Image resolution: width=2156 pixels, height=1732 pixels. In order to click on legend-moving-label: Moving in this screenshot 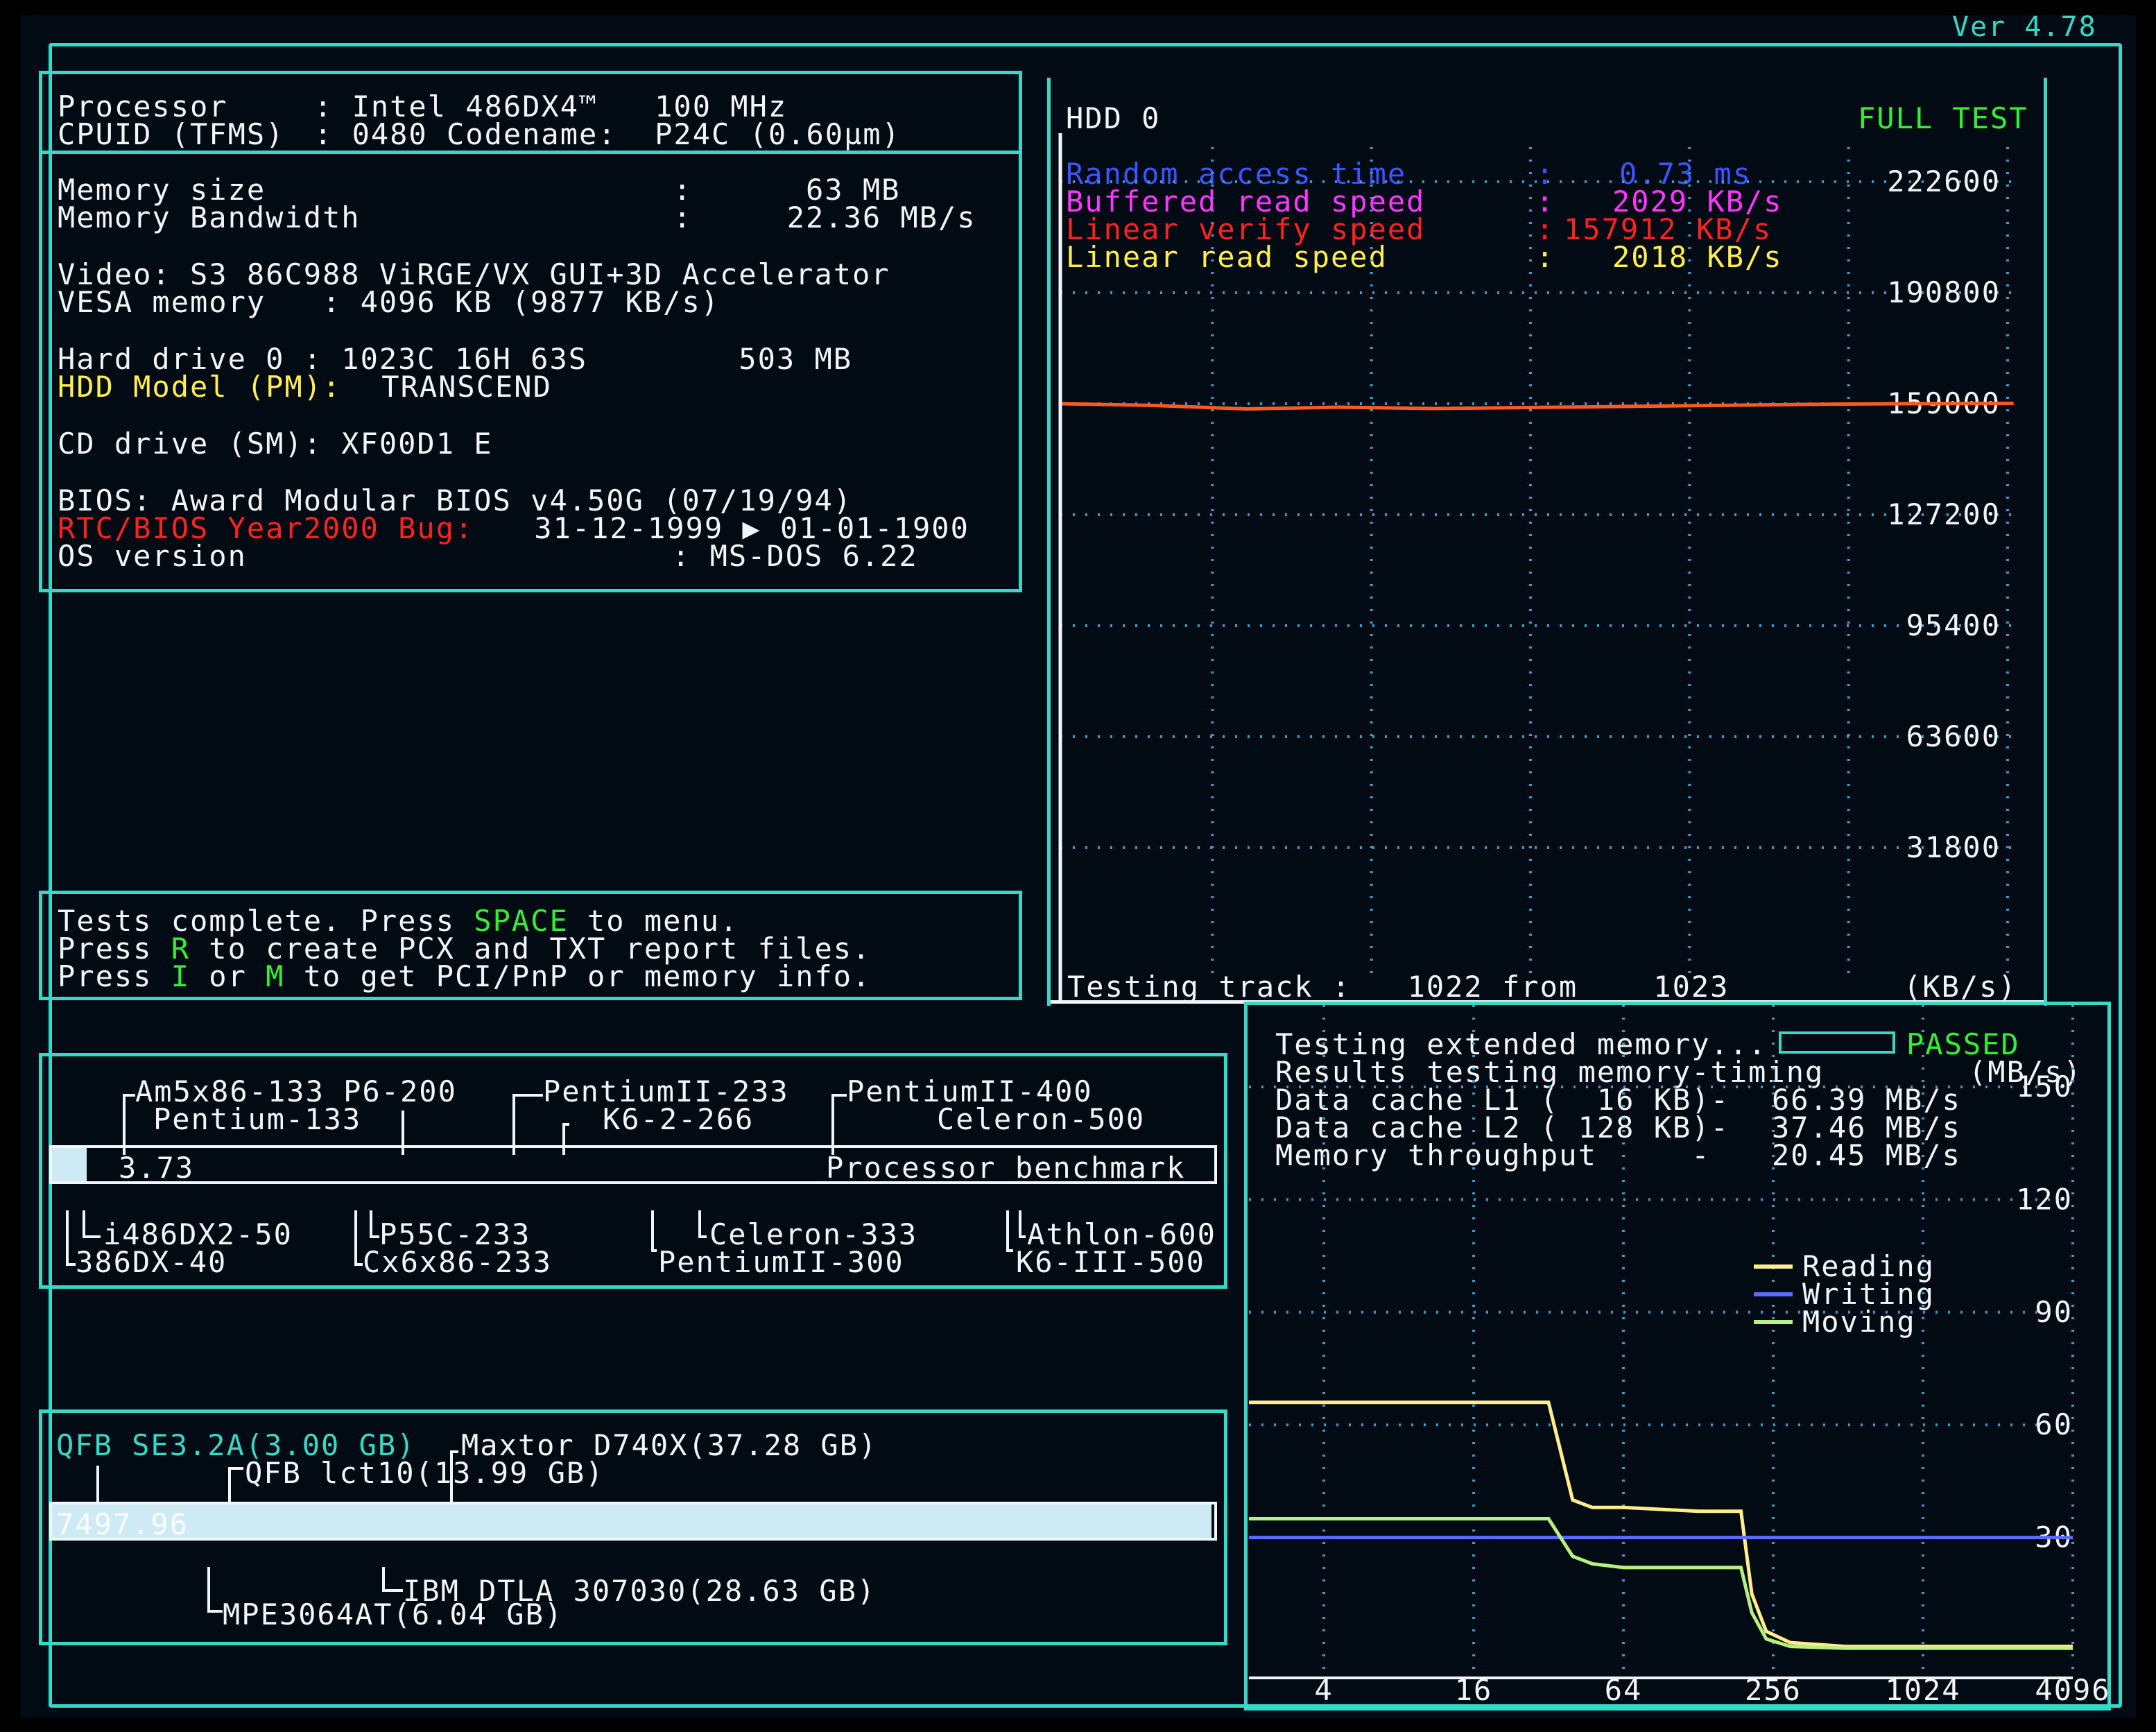, I will do `click(1859, 1322)`.